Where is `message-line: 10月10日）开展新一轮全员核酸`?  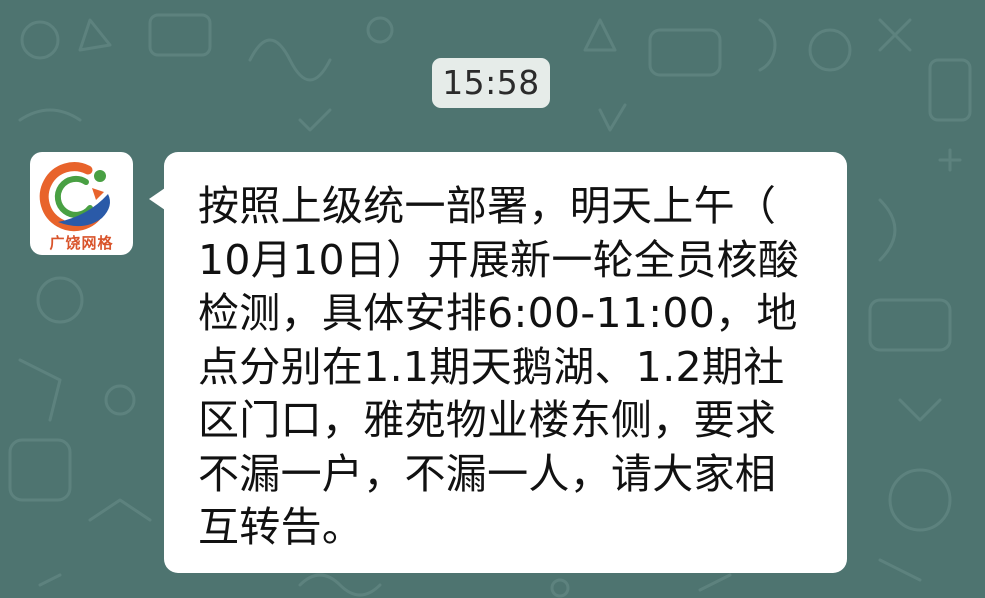 message-line: 10月10日）开展新一轮全员核酸 is located at coordinates (499, 259).